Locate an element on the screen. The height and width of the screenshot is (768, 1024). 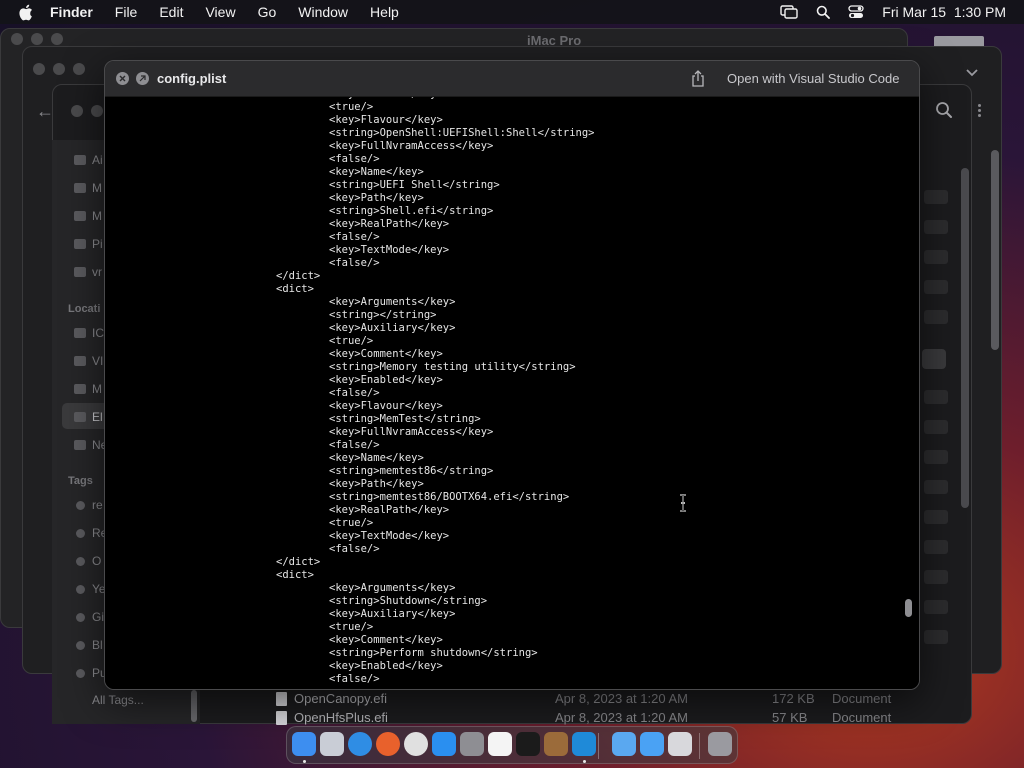
menu-go: Go is located at coordinates (267, 12).